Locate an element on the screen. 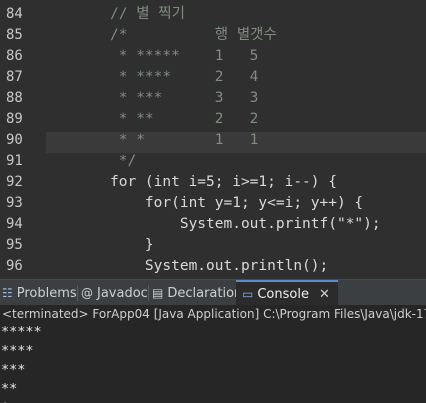  tab-label: Javadoc is located at coordinates (122, 293).